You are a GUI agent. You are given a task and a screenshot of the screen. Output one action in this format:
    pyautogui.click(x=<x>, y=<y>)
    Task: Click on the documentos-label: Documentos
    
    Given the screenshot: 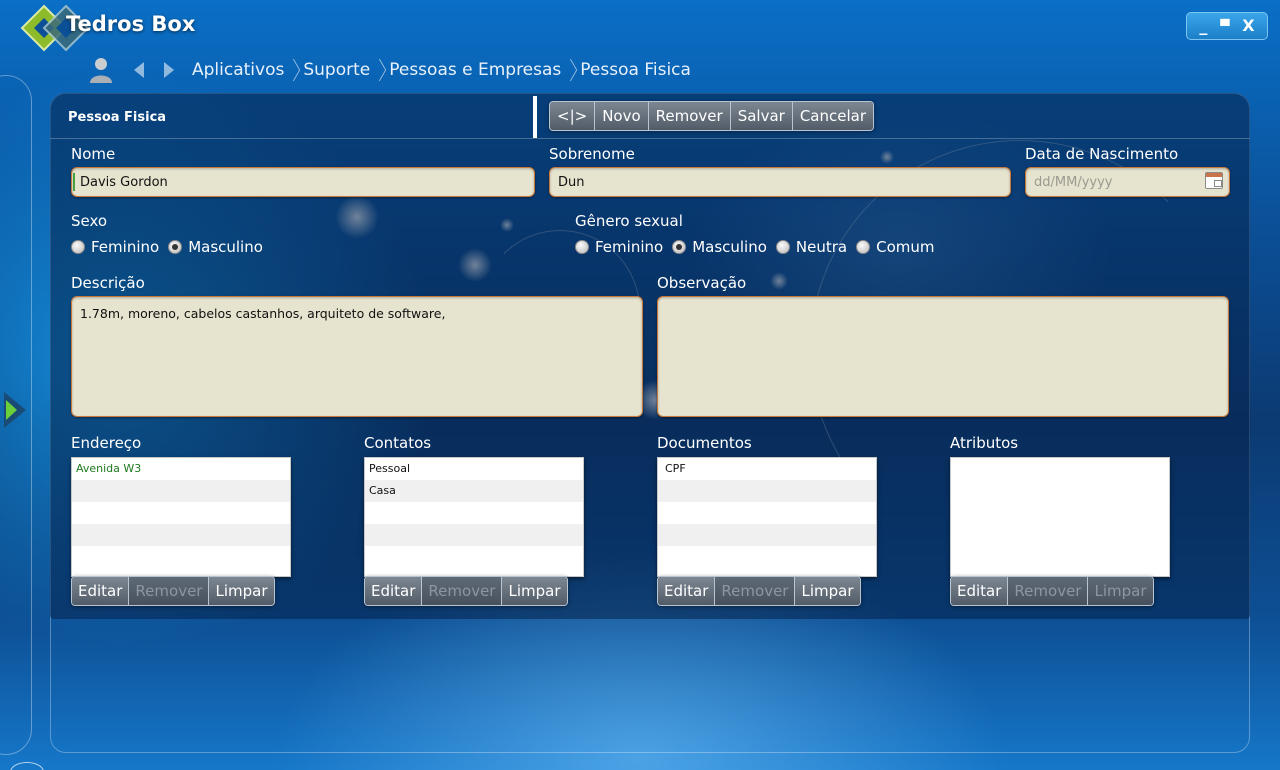 What is the action you would take?
    pyautogui.click(x=704, y=443)
    